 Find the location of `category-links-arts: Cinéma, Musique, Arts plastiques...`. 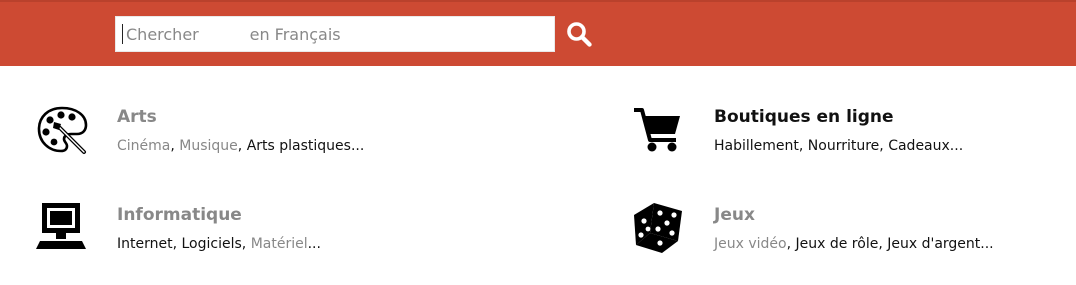

category-links-arts: Cinéma, Musique, Arts plastiques... is located at coordinates (240, 146).